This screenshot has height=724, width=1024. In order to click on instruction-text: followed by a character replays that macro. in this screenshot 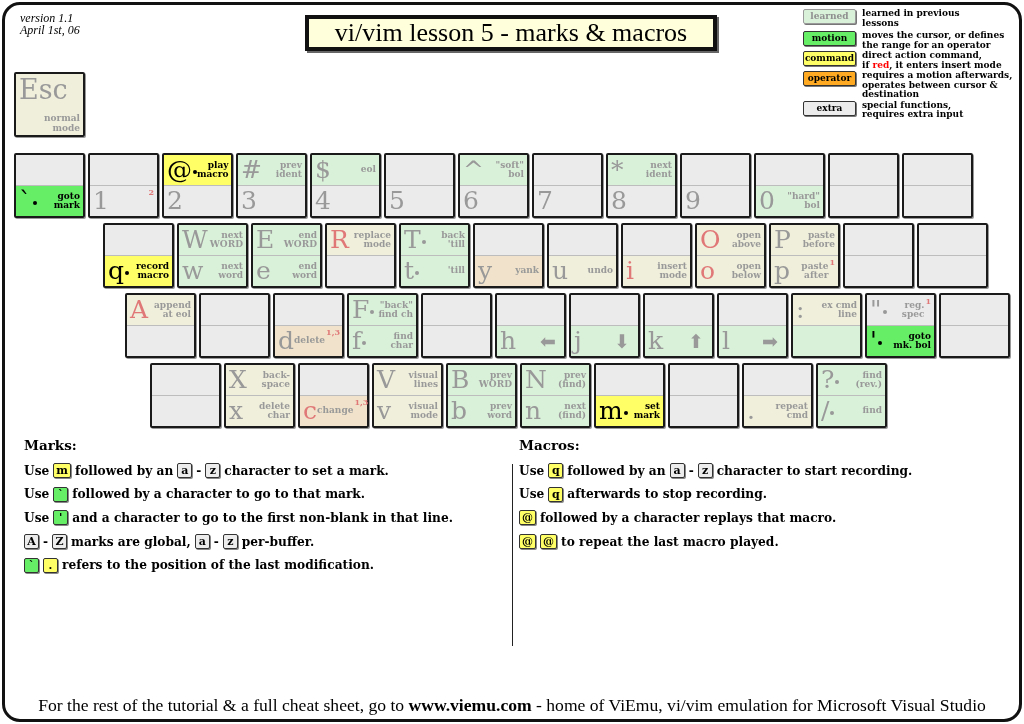, I will do `click(688, 518)`.